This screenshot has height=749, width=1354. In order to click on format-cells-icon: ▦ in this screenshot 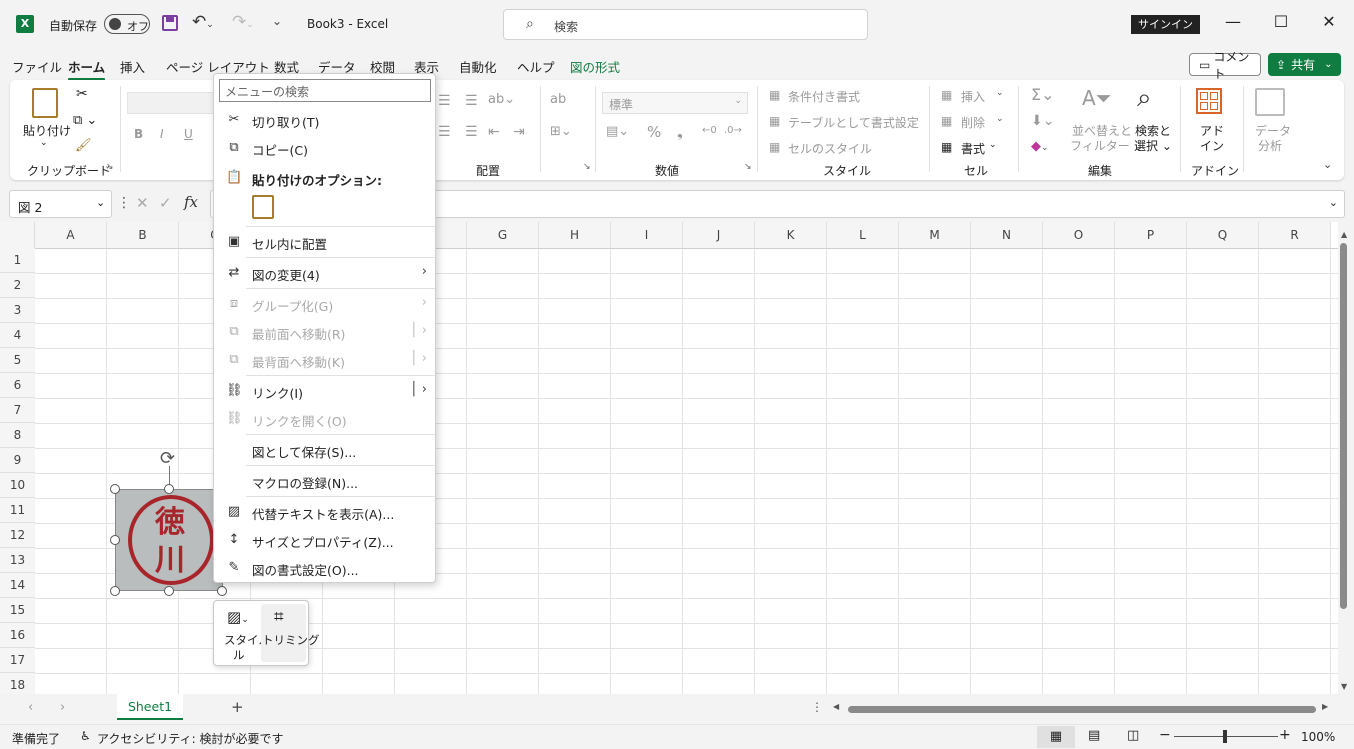, I will do `click(946, 147)`.